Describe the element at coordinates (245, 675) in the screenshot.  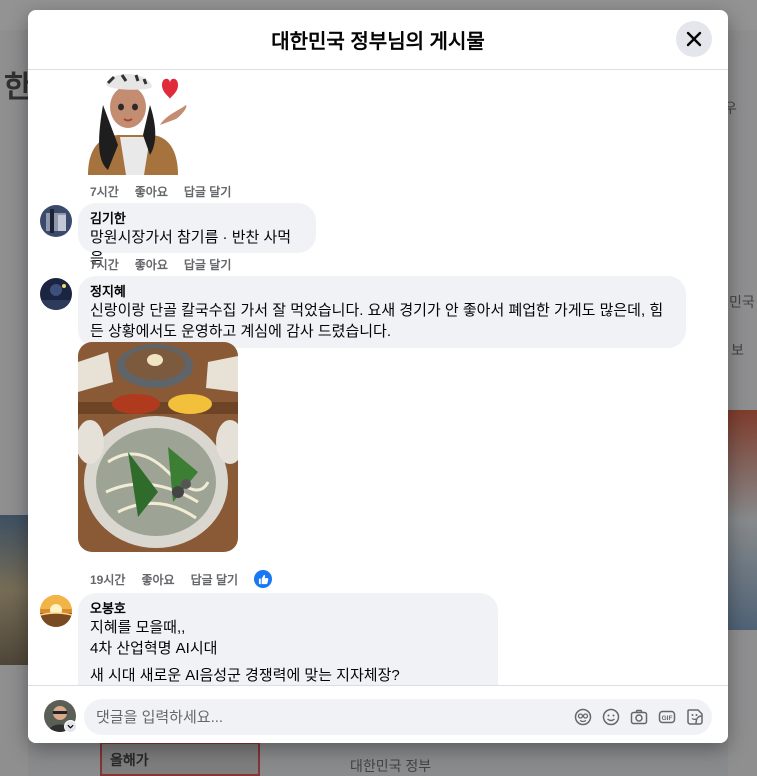
I see `comment-text-line: 새 시대 새로운 AI음성군 경쟁력에 맞는 지자체장?` at that location.